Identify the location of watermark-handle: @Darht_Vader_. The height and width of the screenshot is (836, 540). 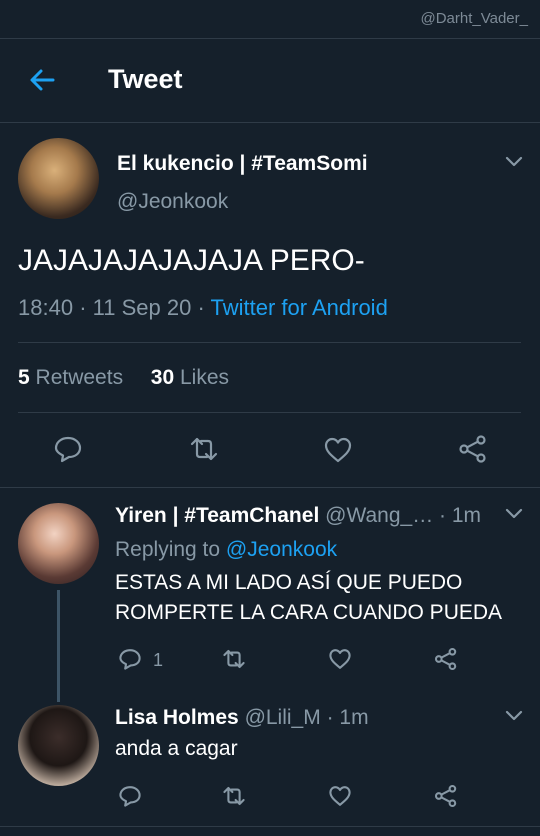
(474, 18).